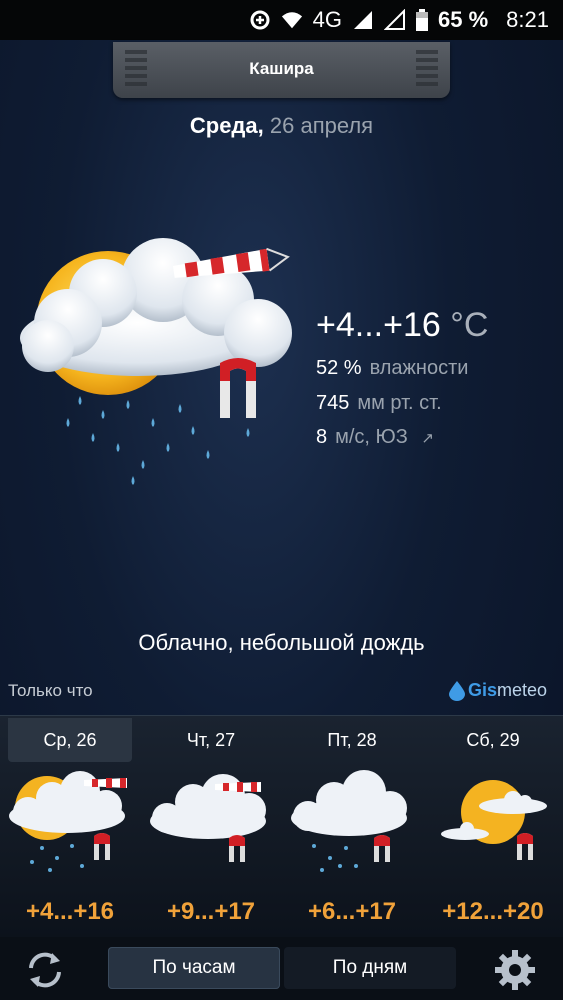 The width and height of the screenshot is (563, 1000). Describe the element at coordinates (422, 20) in the screenshot. I see `battery-icon` at that location.